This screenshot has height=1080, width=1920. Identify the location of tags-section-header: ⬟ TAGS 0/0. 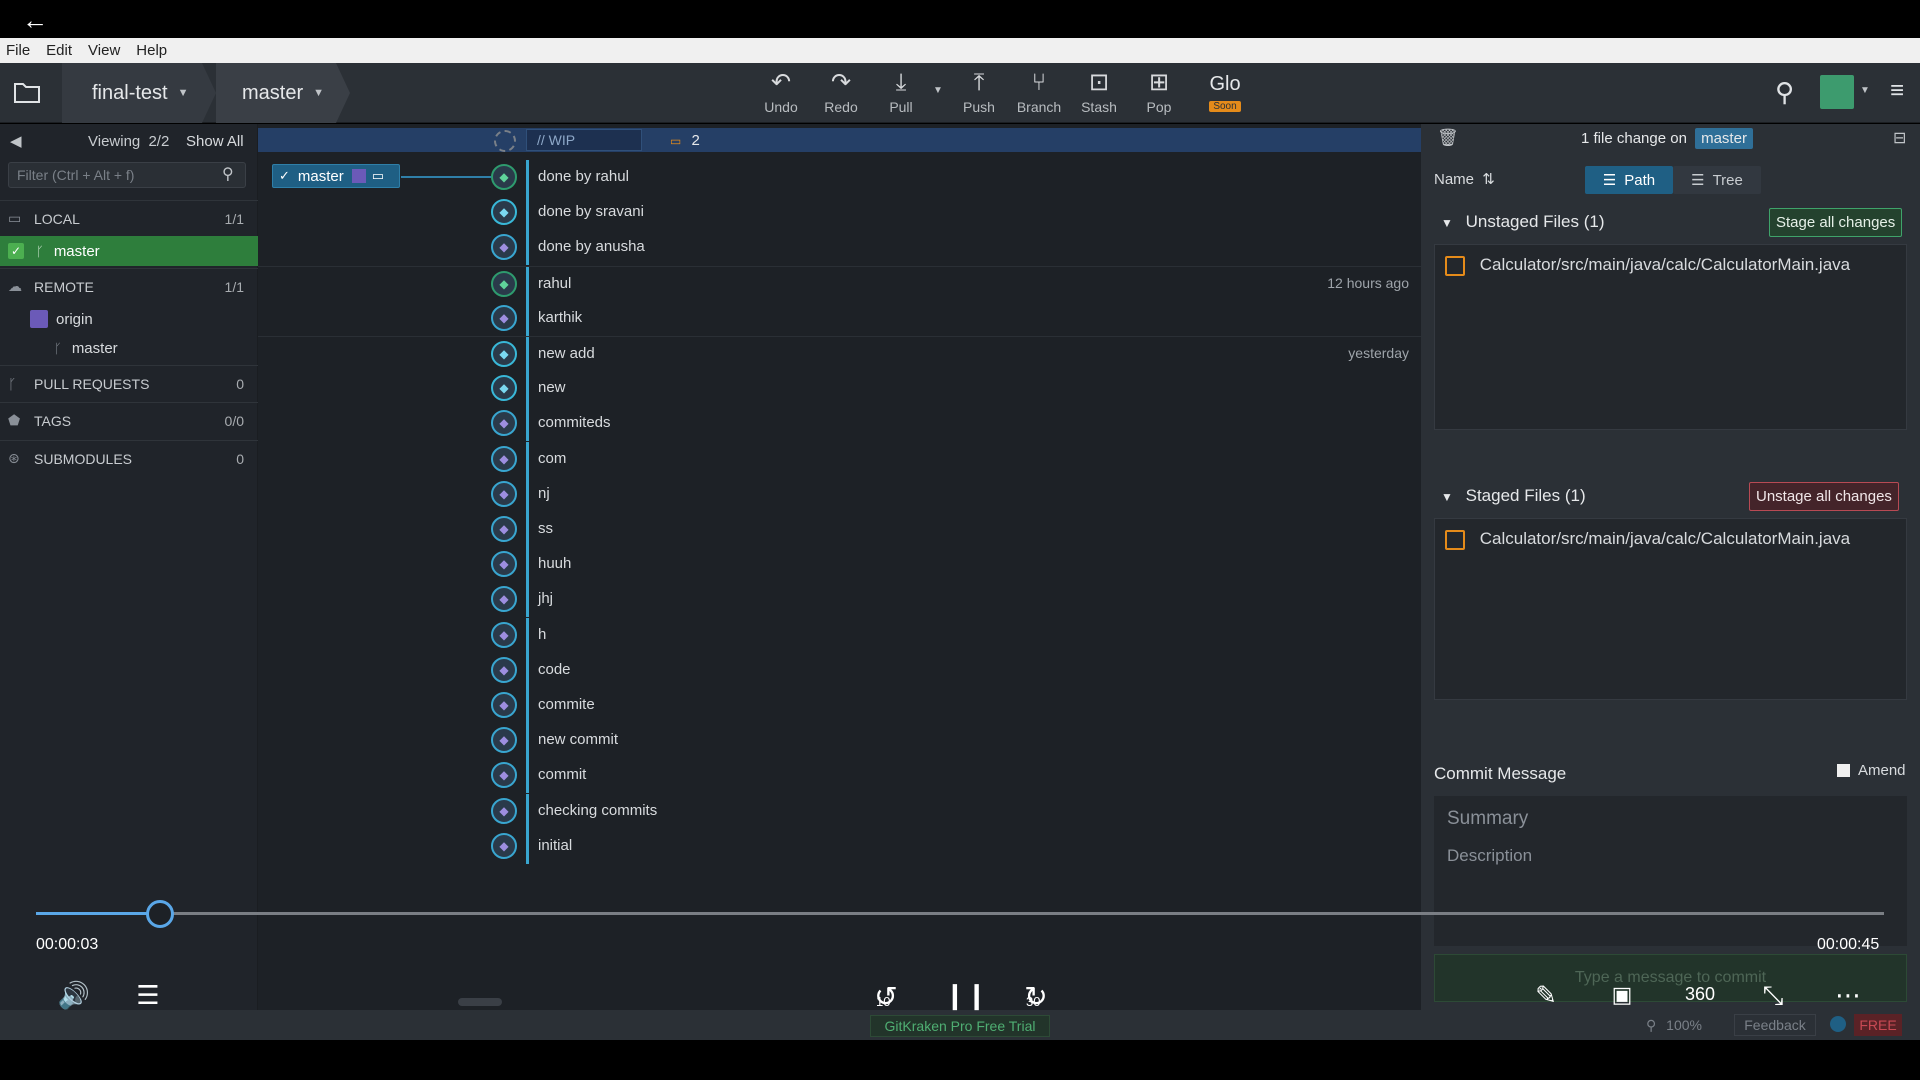
(129, 420).